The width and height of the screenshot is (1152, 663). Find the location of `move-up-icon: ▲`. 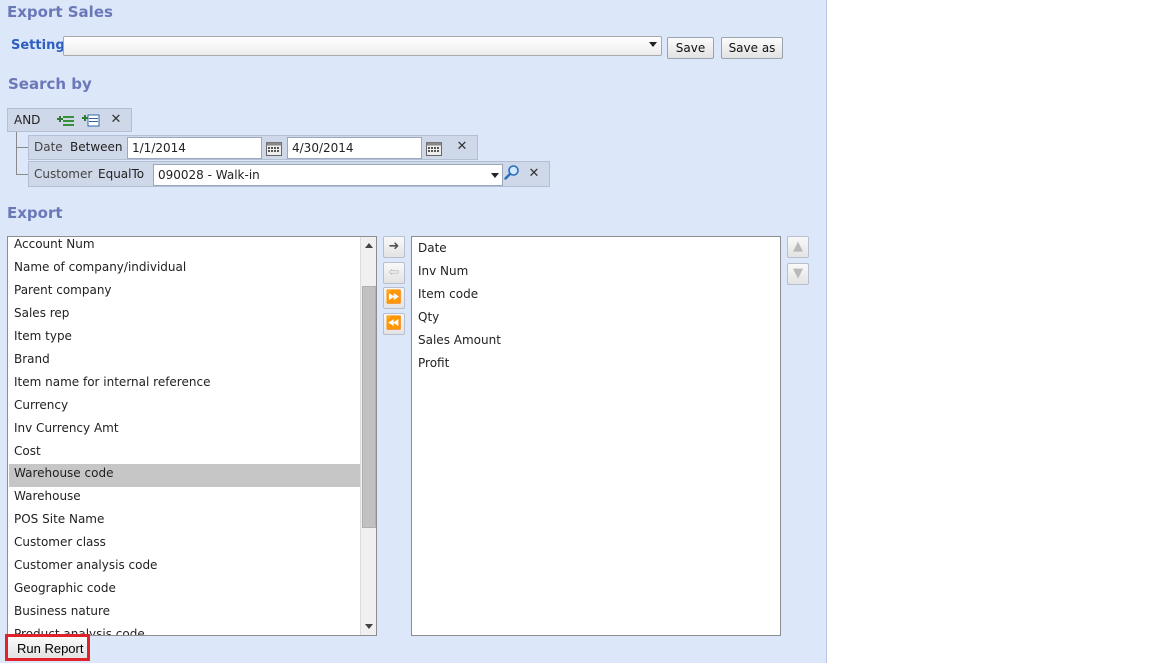

move-up-icon: ▲ is located at coordinates (798, 246).